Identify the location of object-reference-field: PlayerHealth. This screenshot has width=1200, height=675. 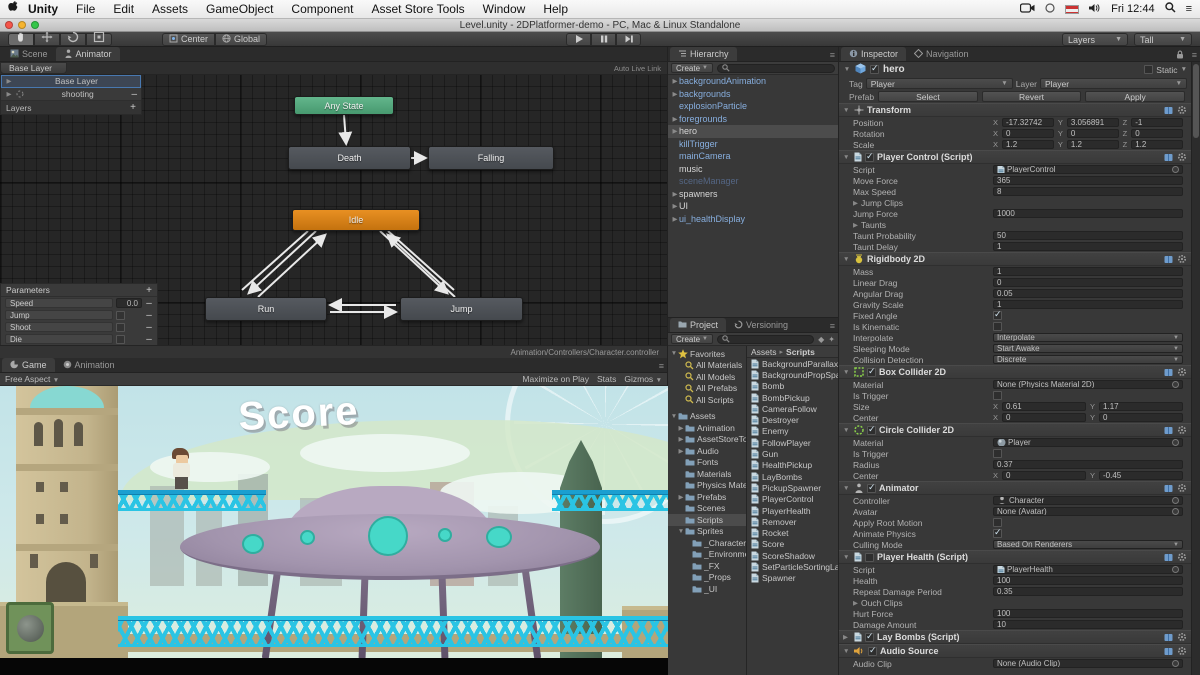
(1088, 569).